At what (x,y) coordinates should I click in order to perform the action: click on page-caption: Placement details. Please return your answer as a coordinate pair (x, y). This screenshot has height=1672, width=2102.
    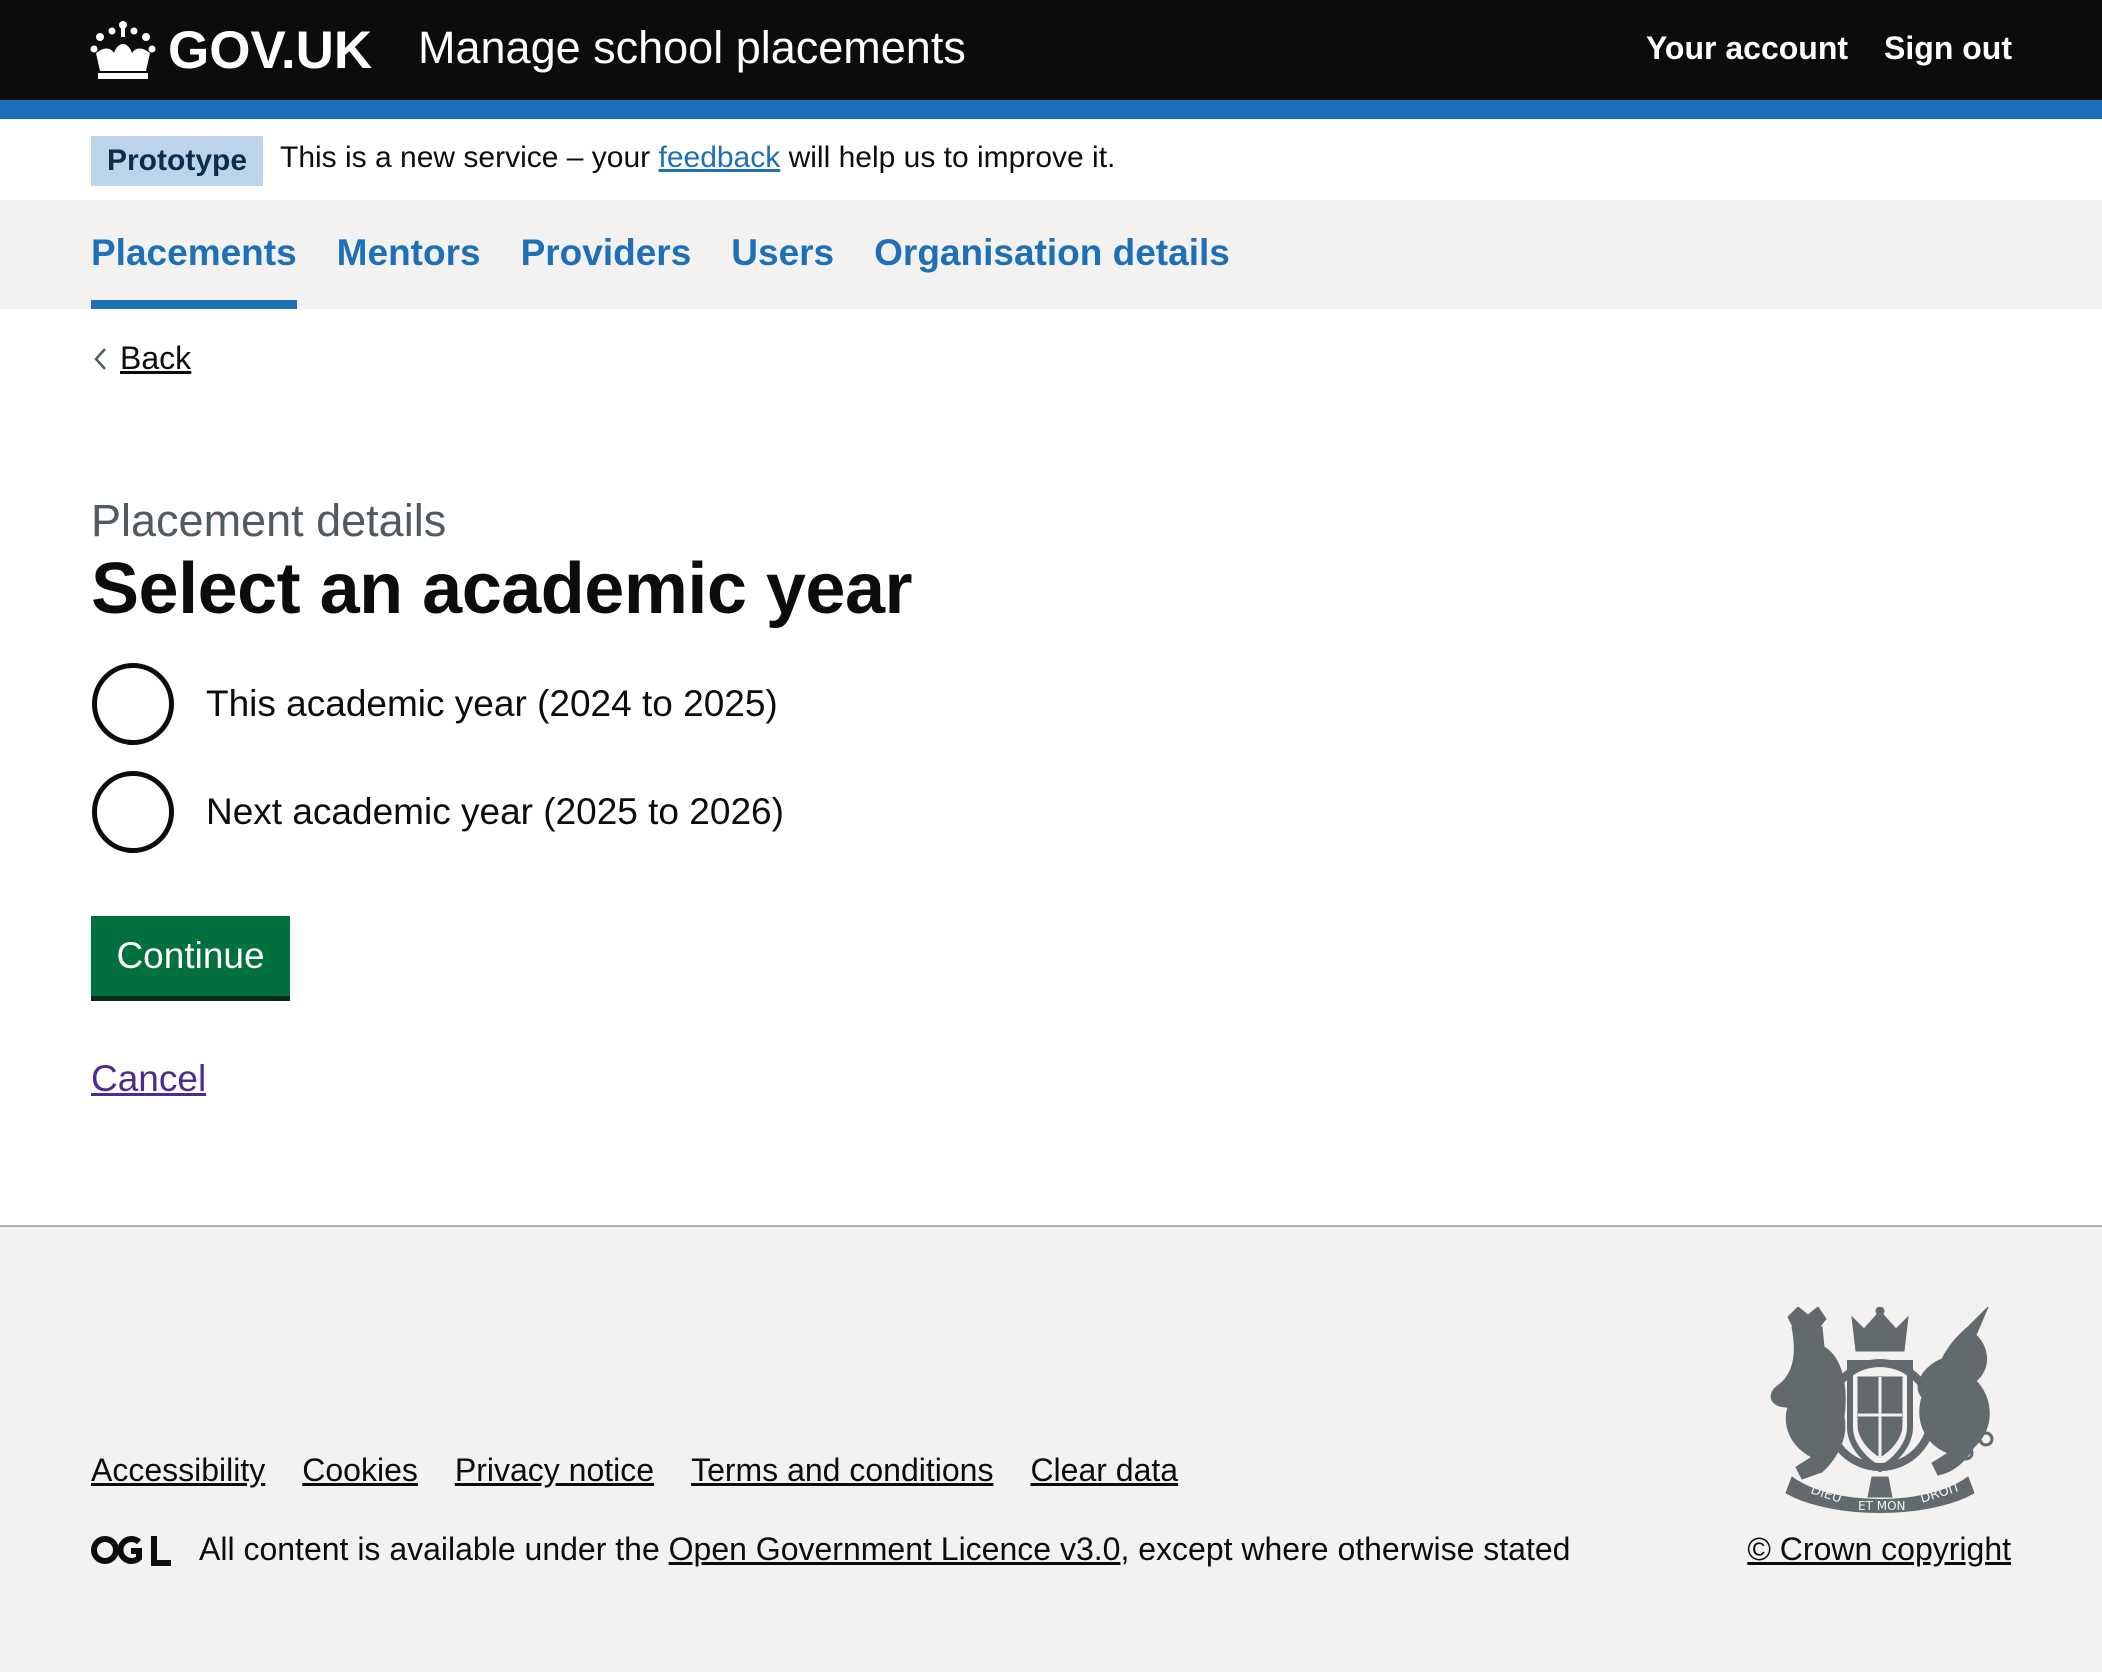
    Looking at the image, I should click on (269, 520).